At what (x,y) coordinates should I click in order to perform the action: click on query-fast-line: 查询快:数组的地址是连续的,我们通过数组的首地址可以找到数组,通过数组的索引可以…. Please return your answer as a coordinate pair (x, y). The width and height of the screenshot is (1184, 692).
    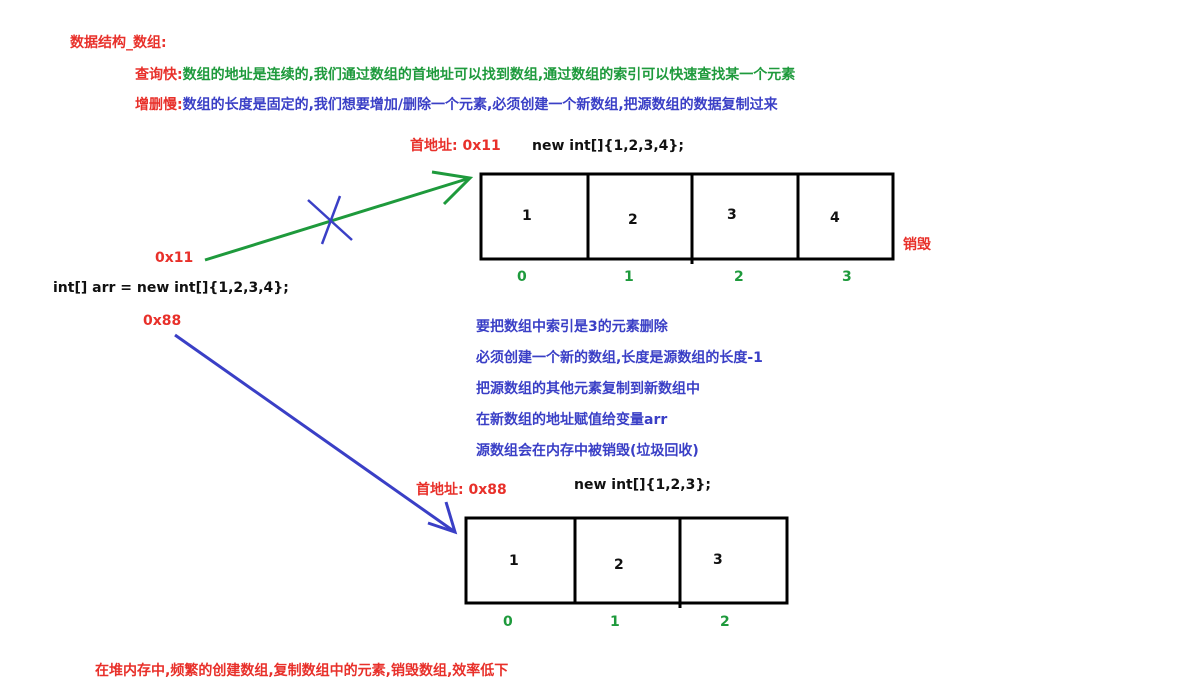
    Looking at the image, I should click on (465, 74).